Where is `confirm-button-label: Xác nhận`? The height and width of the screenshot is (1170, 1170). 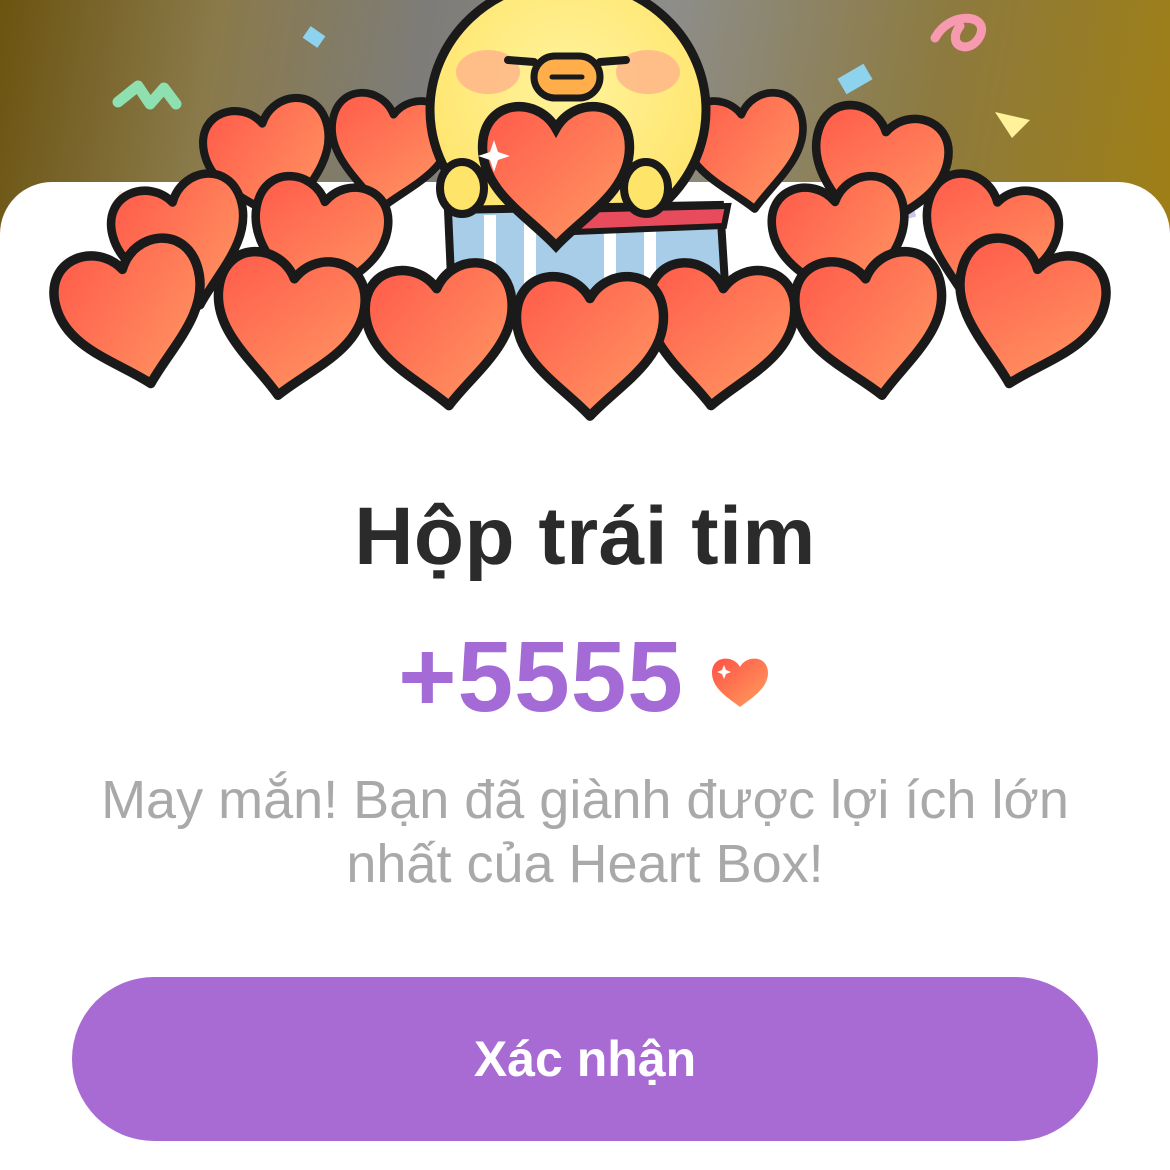 confirm-button-label: Xác nhận is located at coordinates (585, 1059).